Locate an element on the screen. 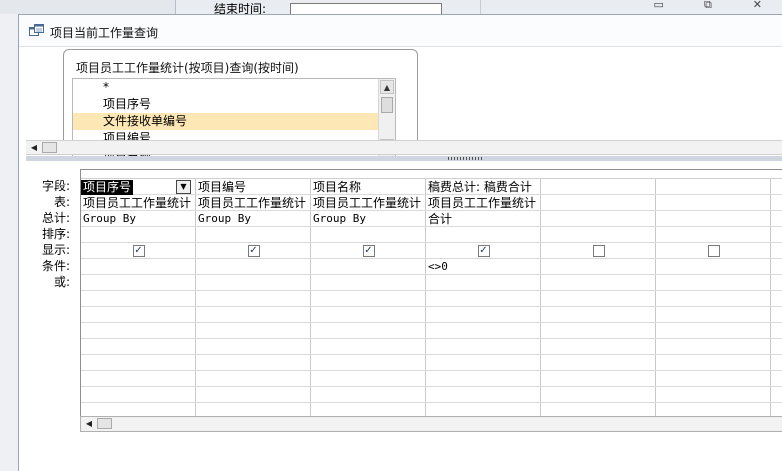 This screenshot has width=782, height=471. grid-row-label: 表: is located at coordinates (61, 202).